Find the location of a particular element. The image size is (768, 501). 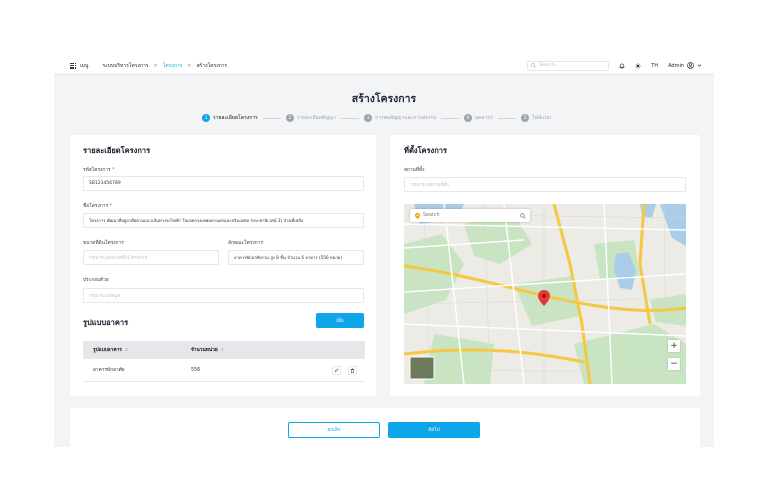

user-icon is located at coordinates (690, 65).